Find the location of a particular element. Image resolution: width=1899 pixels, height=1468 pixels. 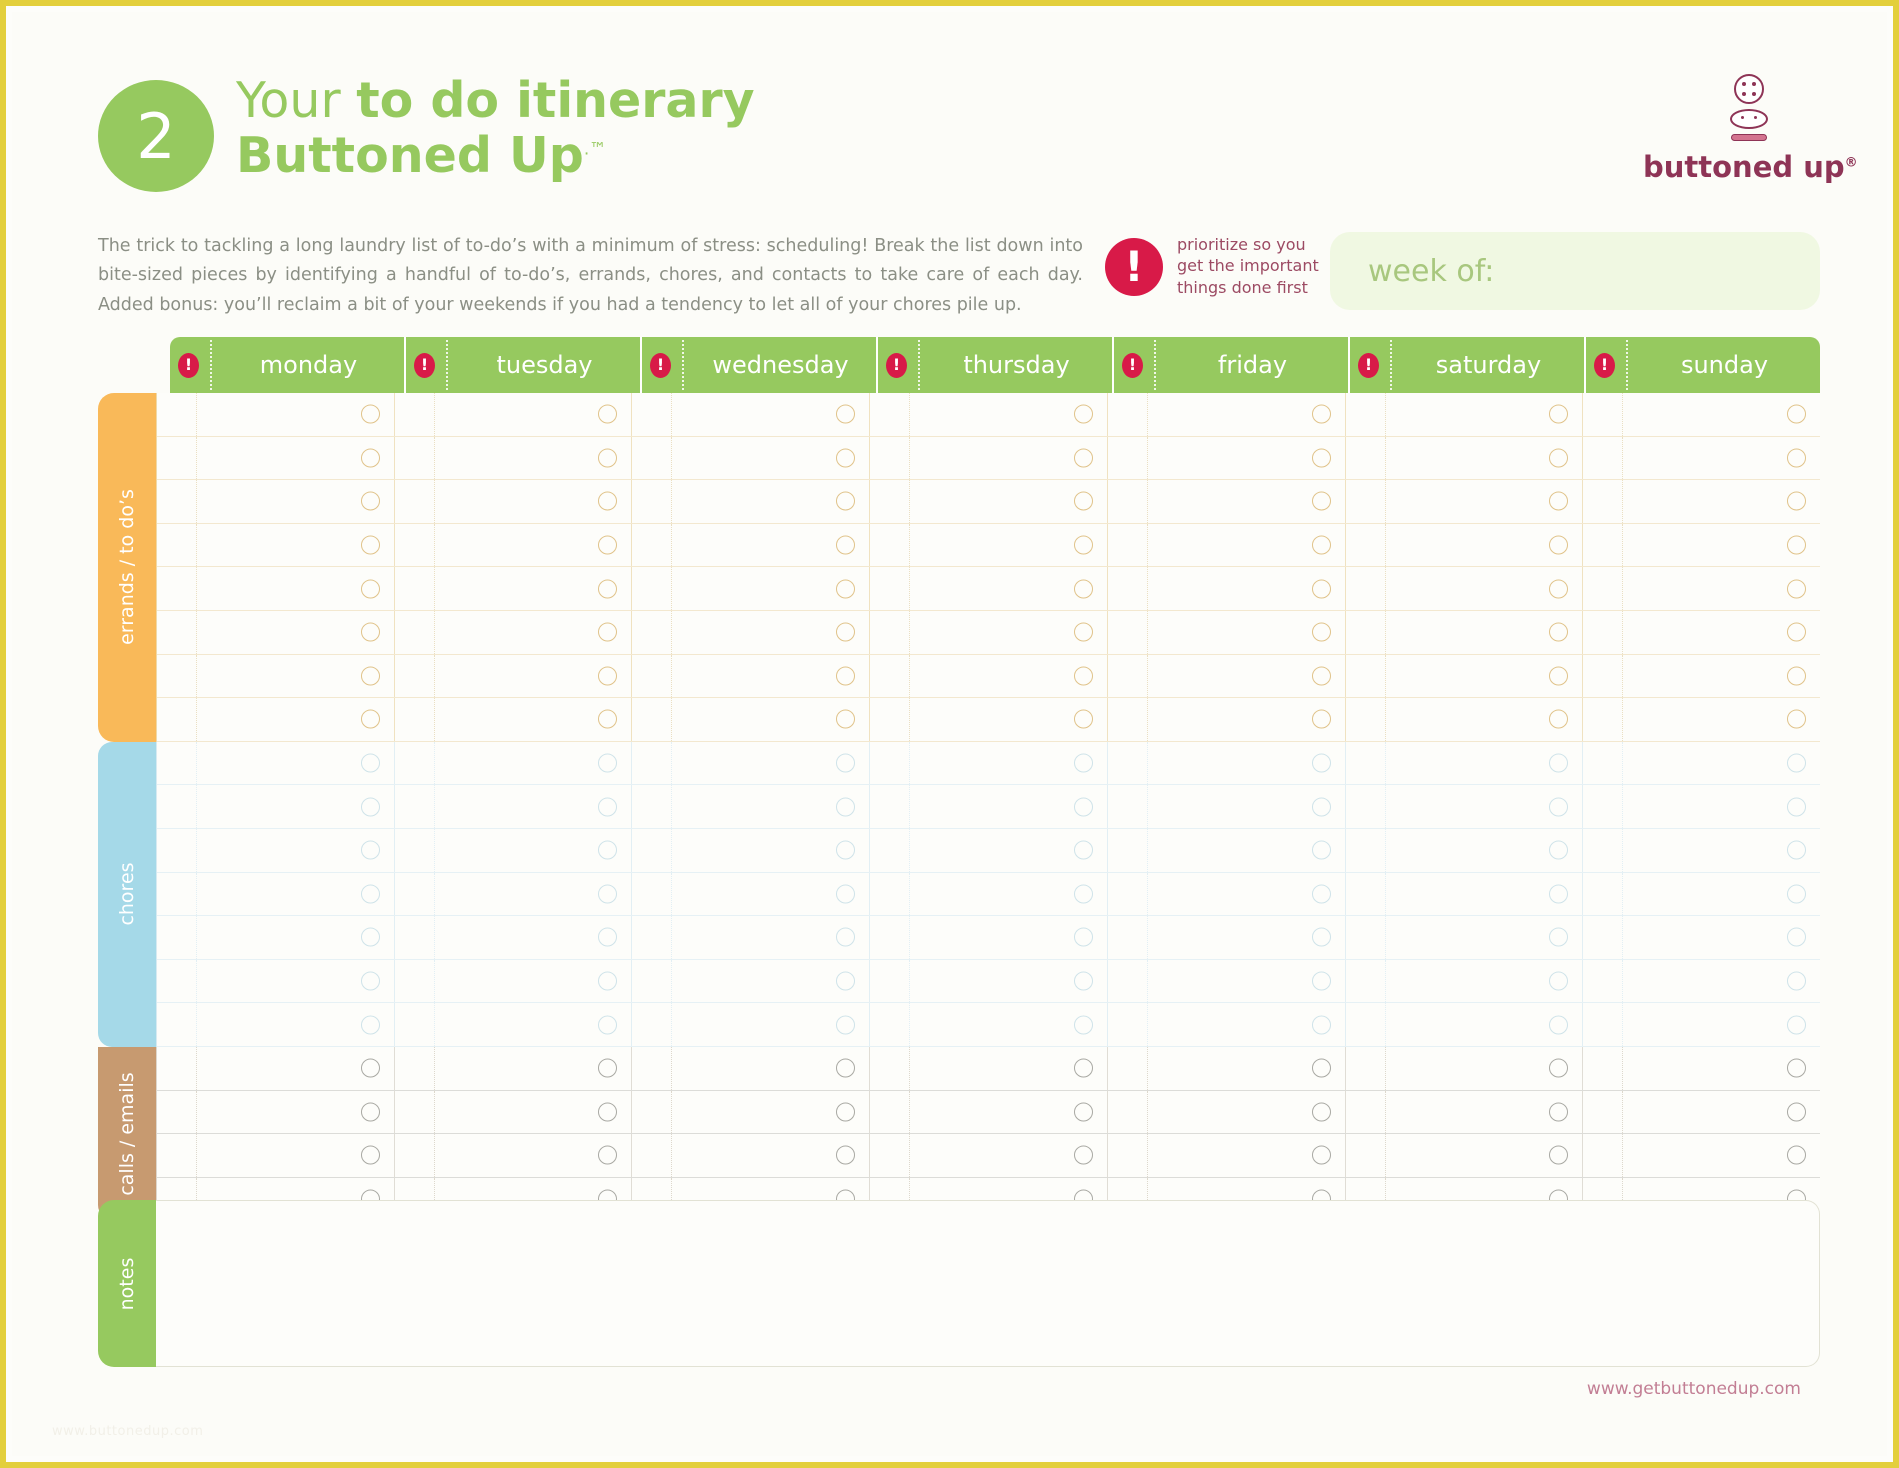

grid-cell-chores-monday is located at coordinates (276, 894).